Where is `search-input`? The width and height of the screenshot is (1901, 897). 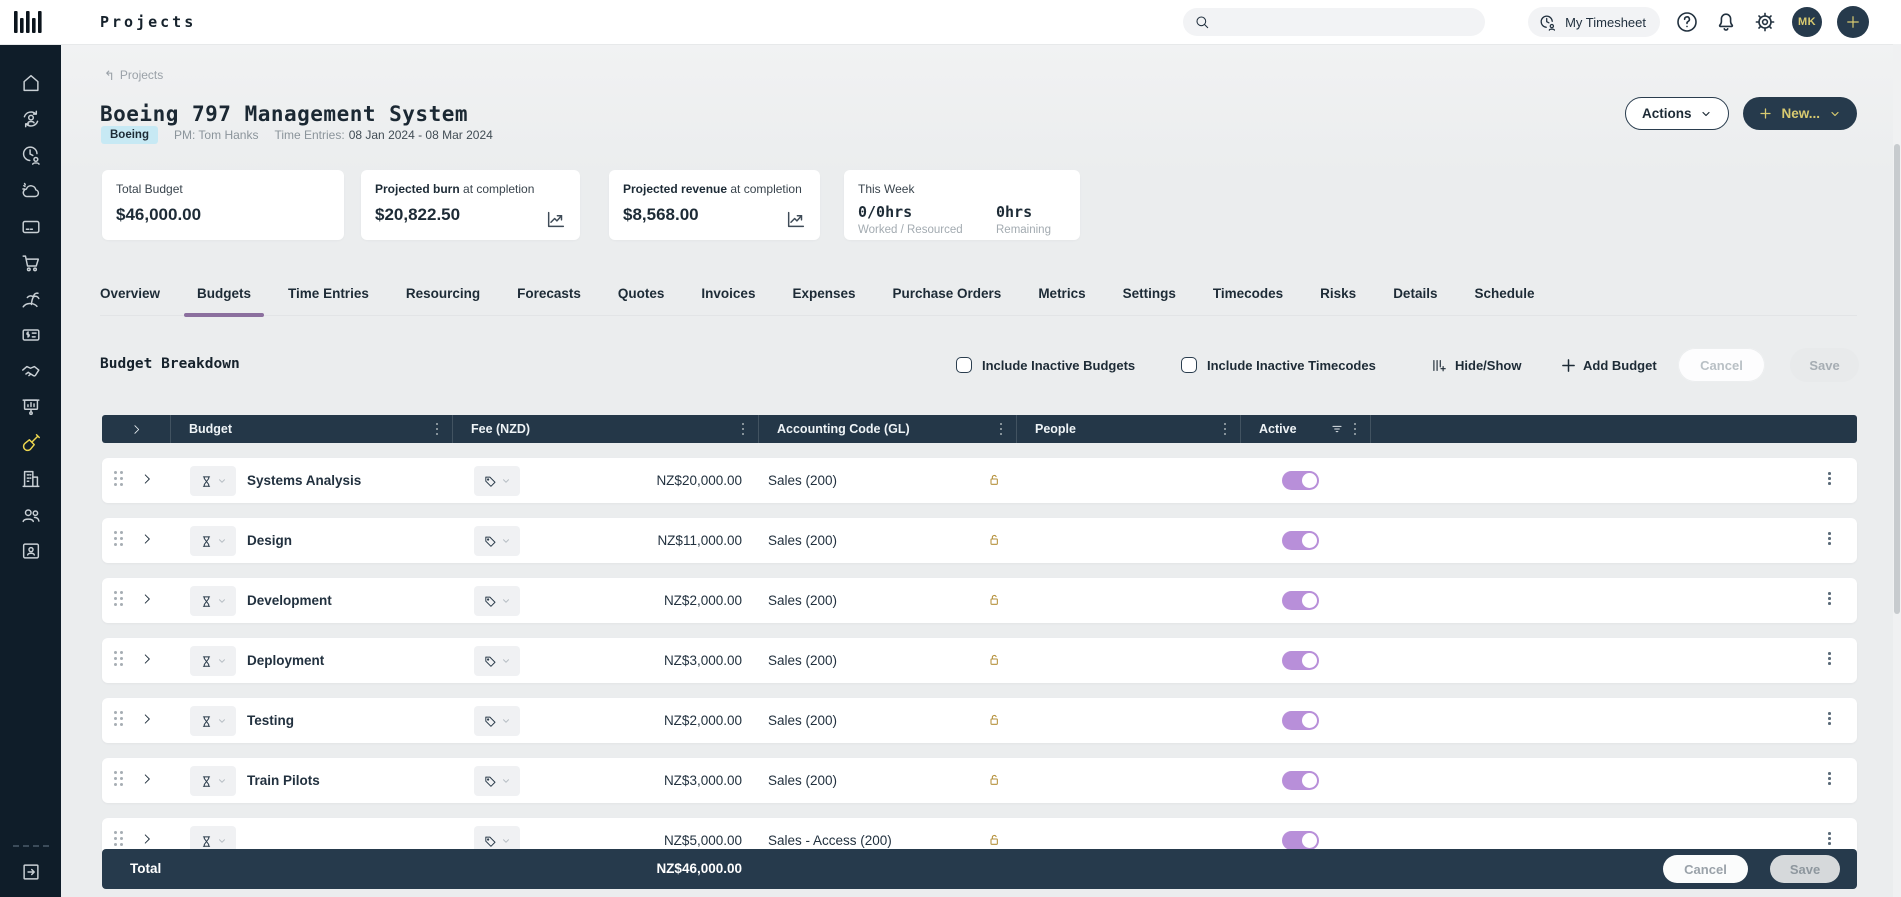
search-input is located at coordinates (1347, 22).